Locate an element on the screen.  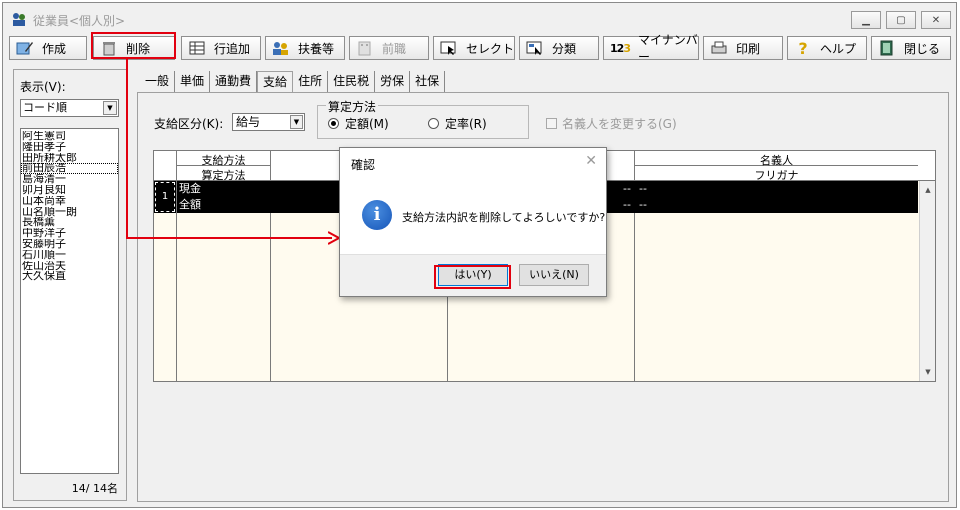
previous-job-button: 前職 is located at coordinates (389, 48).